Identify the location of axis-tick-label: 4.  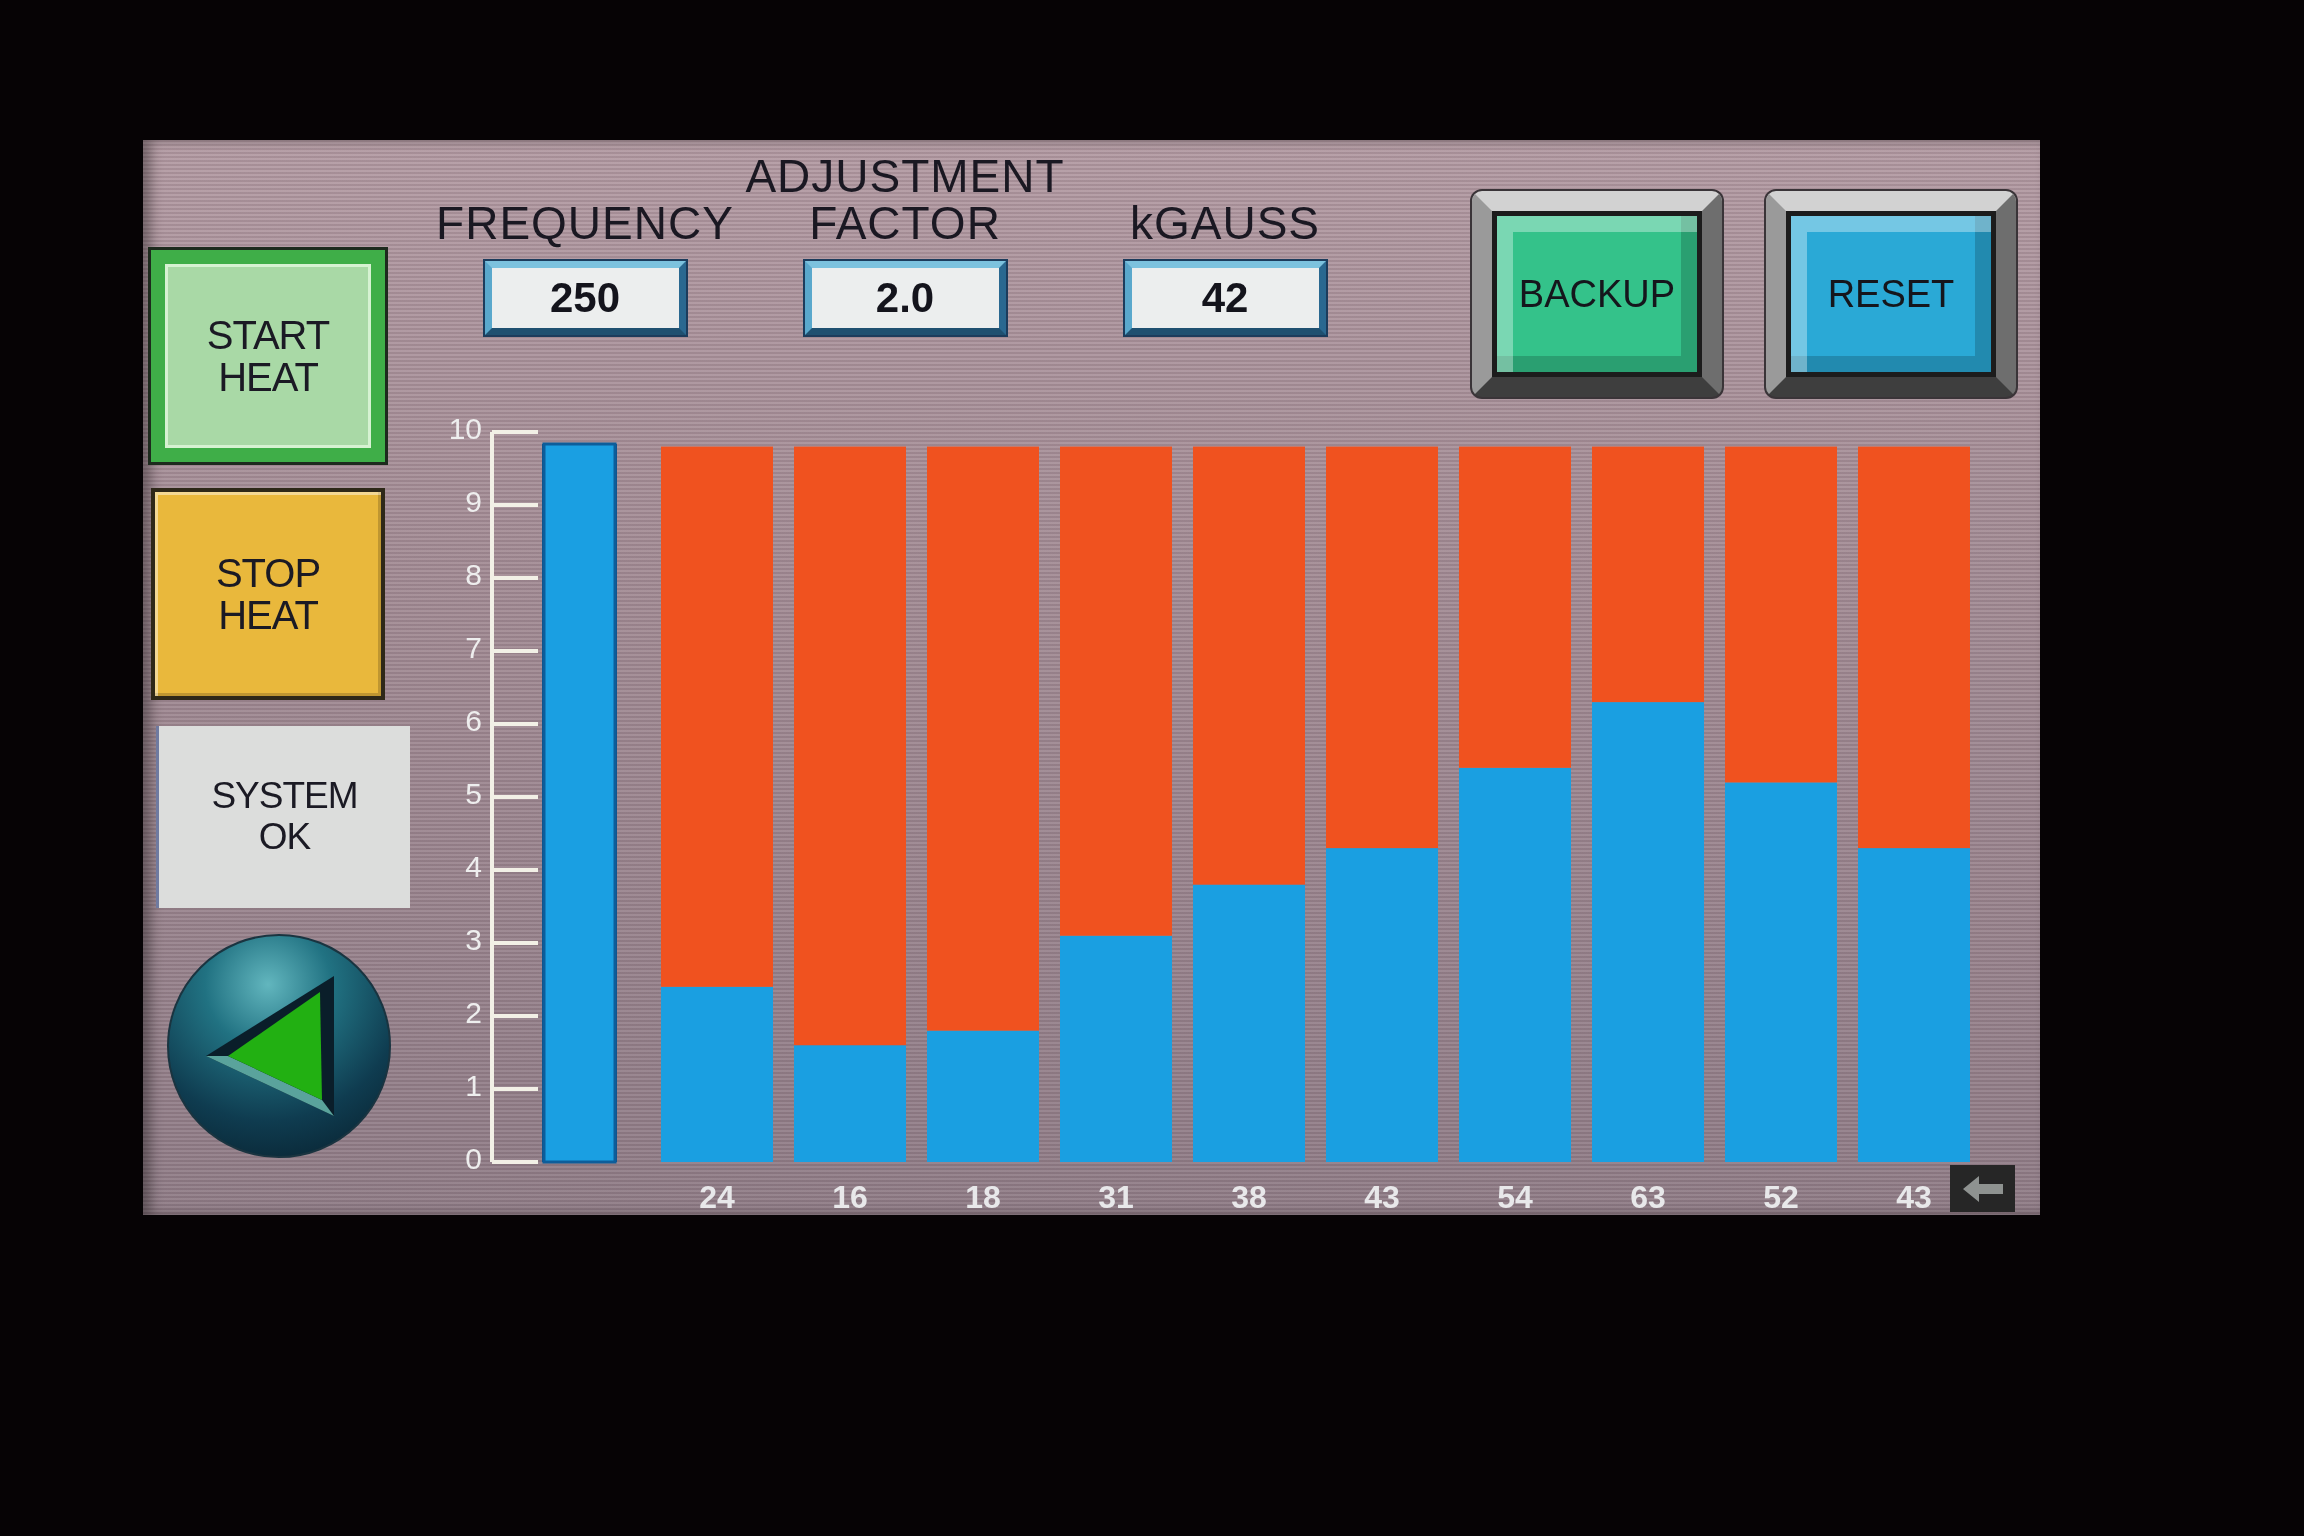
(473, 866).